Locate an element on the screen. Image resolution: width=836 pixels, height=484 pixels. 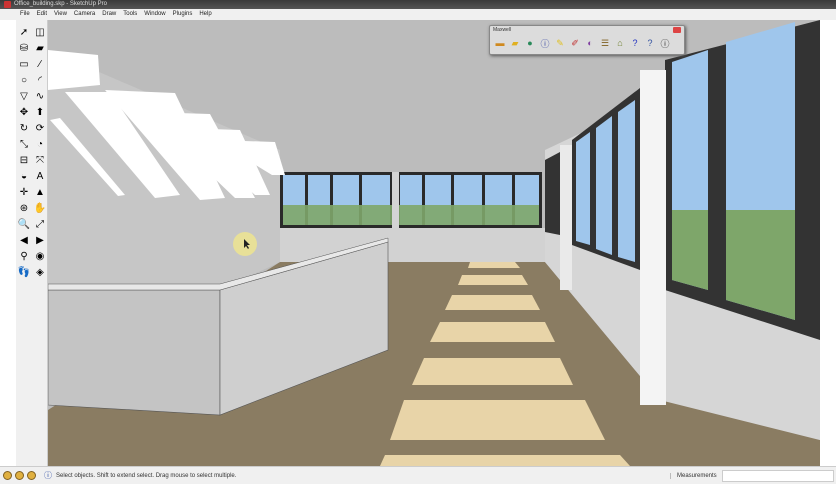
globe-icon: ● is located at coordinates (530, 43).